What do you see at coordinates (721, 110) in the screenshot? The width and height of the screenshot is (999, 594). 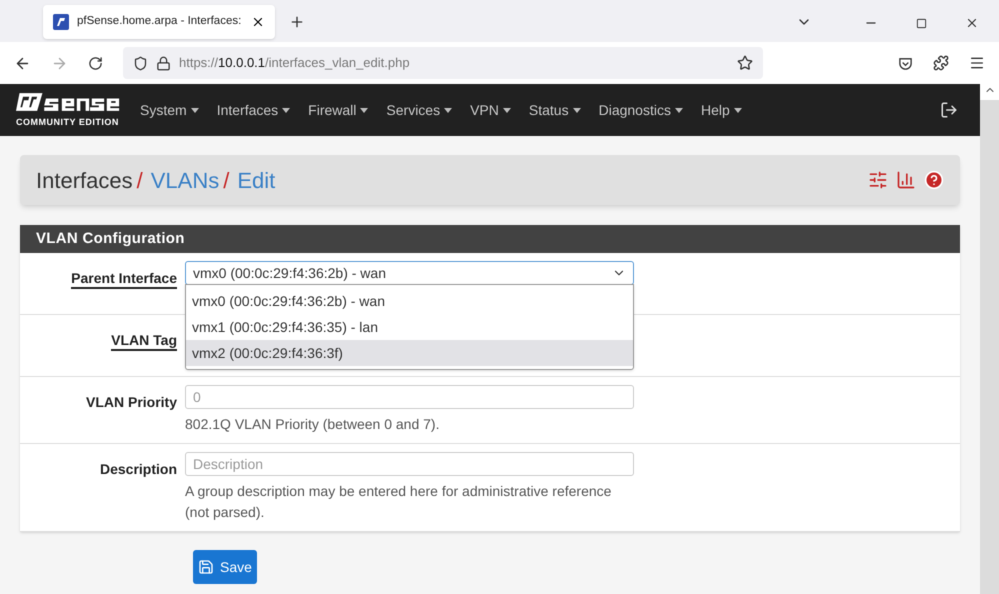 I see `nav-menu: Help` at bounding box center [721, 110].